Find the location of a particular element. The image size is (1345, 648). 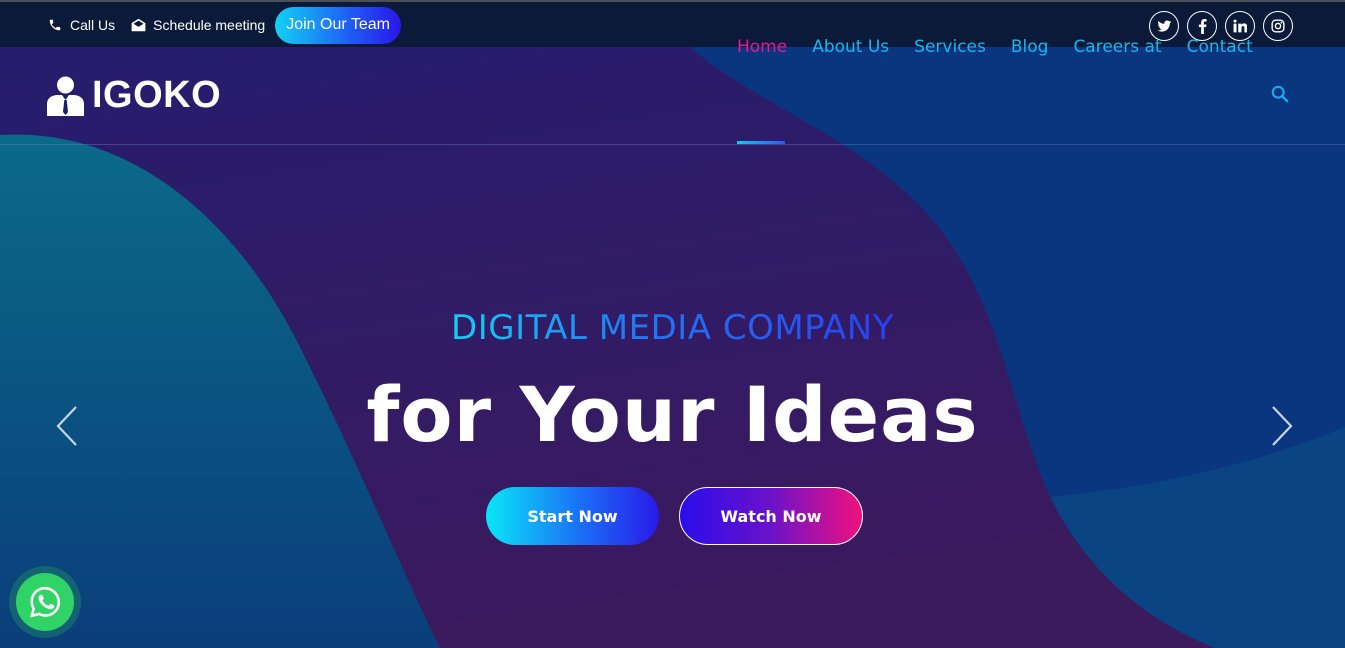

search-icon is located at coordinates (1280, 94).